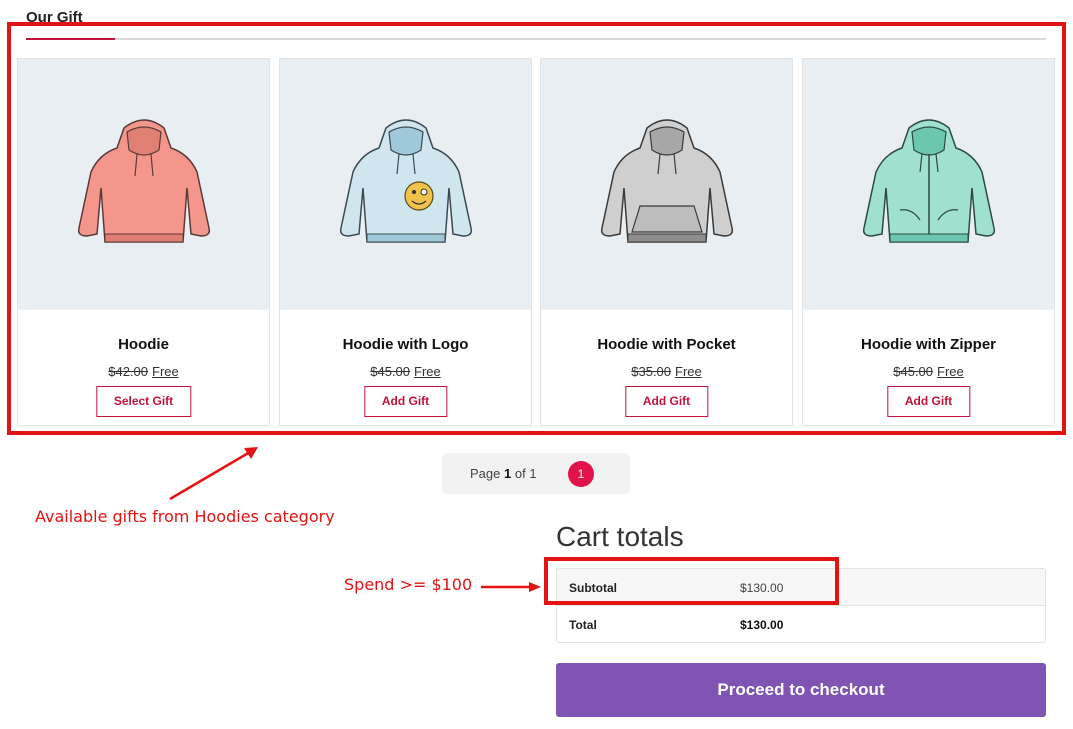 The image size is (1073, 729). What do you see at coordinates (408, 584) in the screenshot?
I see `spend-annotation-text: Spend >= $100` at bounding box center [408, 584].